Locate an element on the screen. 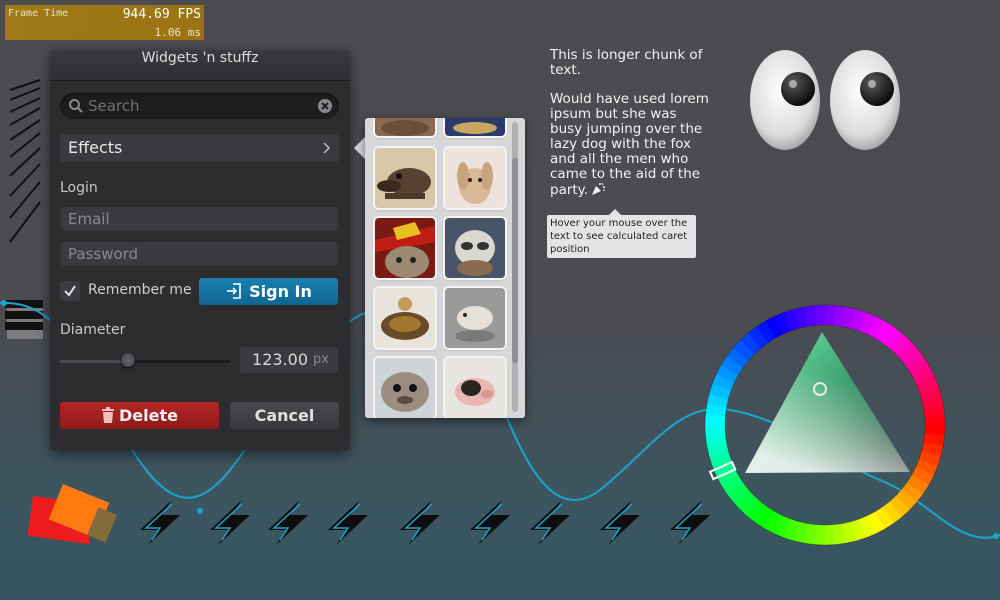  diameter-unit: px is located at coordinates (321, 359).